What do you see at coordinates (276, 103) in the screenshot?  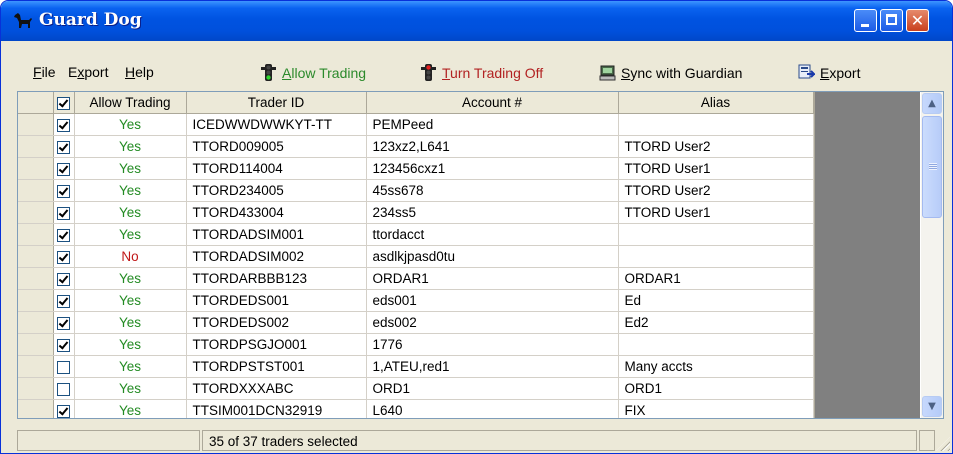 I see `column-header-trader-id: Trader ID` at bounding box center [276, 103].